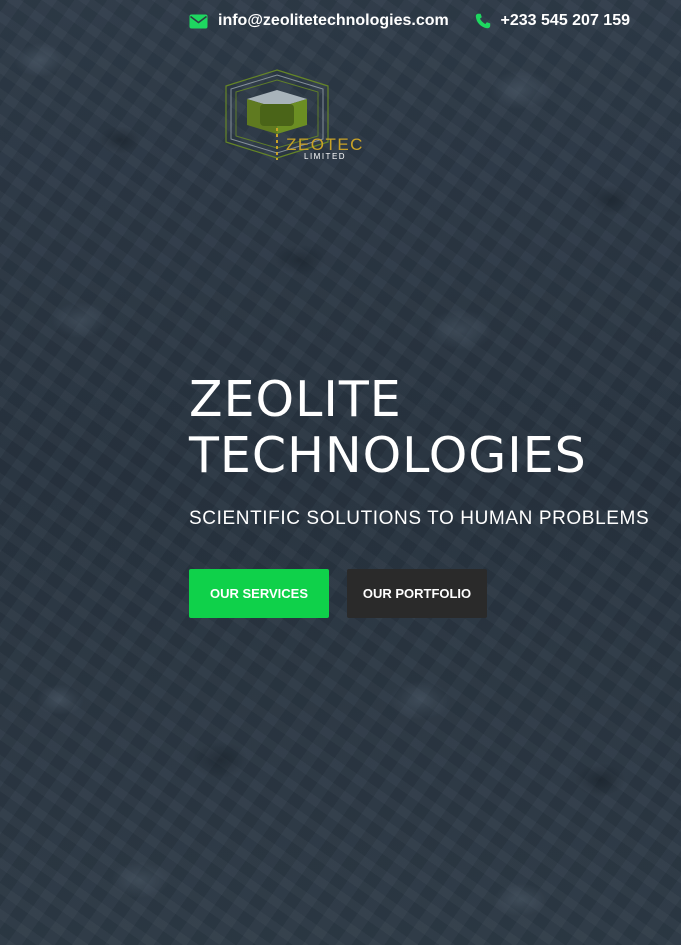 This screenshot has height=945, width=681. I want to click on phone-contact: +233 545 207 159, so click(552, 21).